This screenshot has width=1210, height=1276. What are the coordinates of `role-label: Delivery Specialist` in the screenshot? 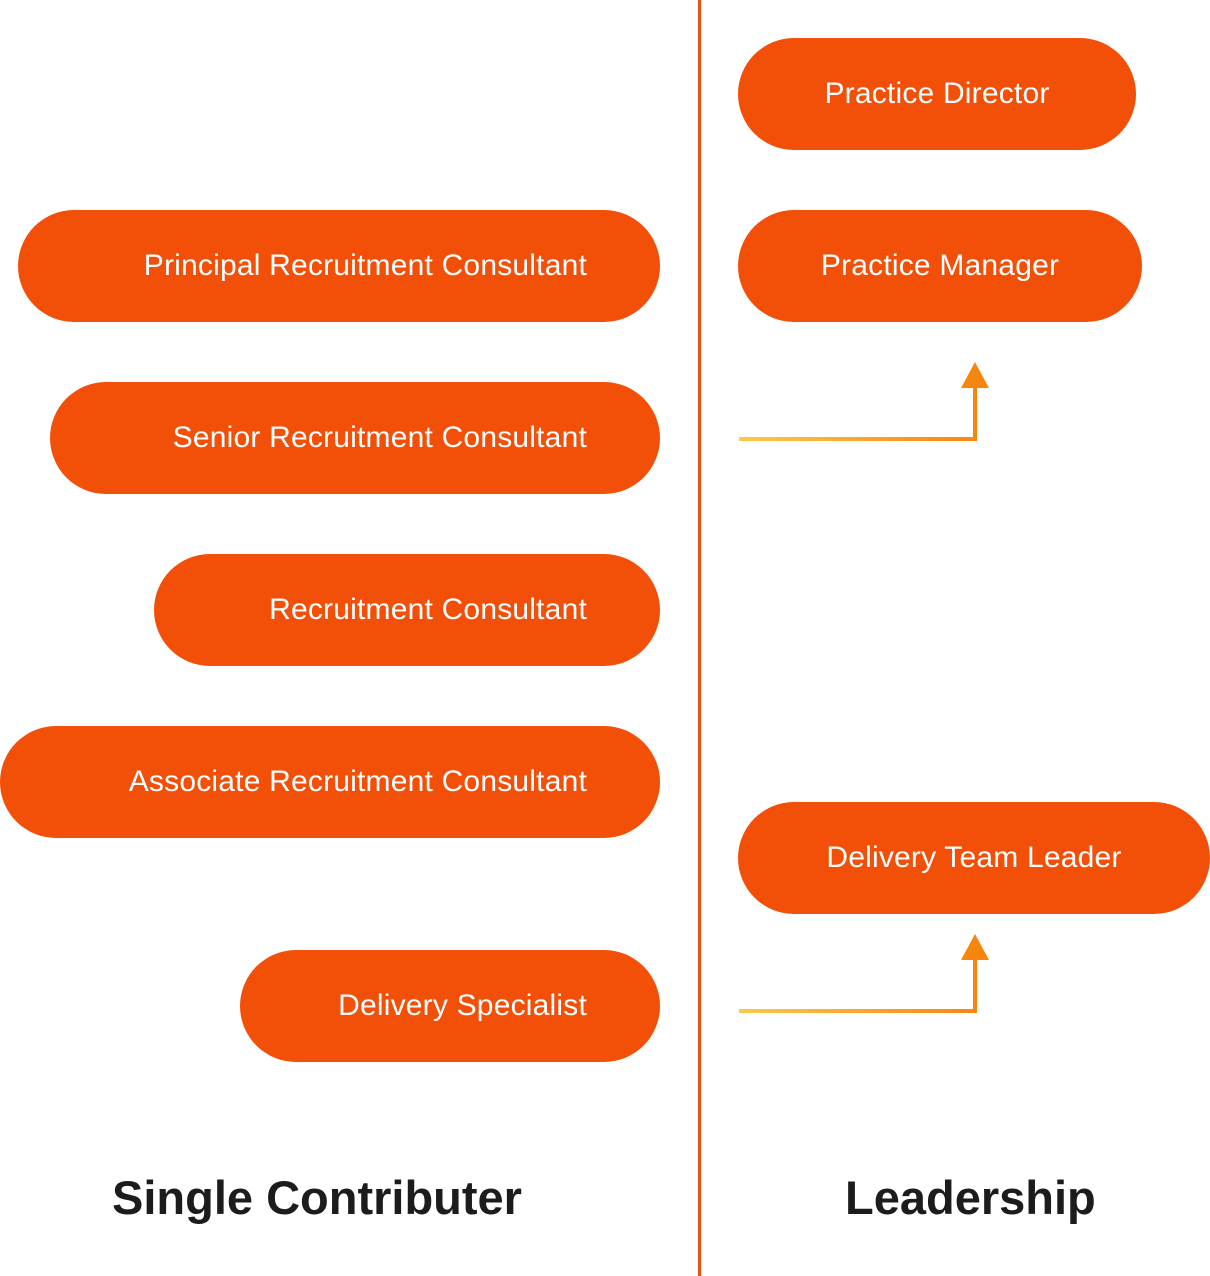 It's located at (462, 1005).